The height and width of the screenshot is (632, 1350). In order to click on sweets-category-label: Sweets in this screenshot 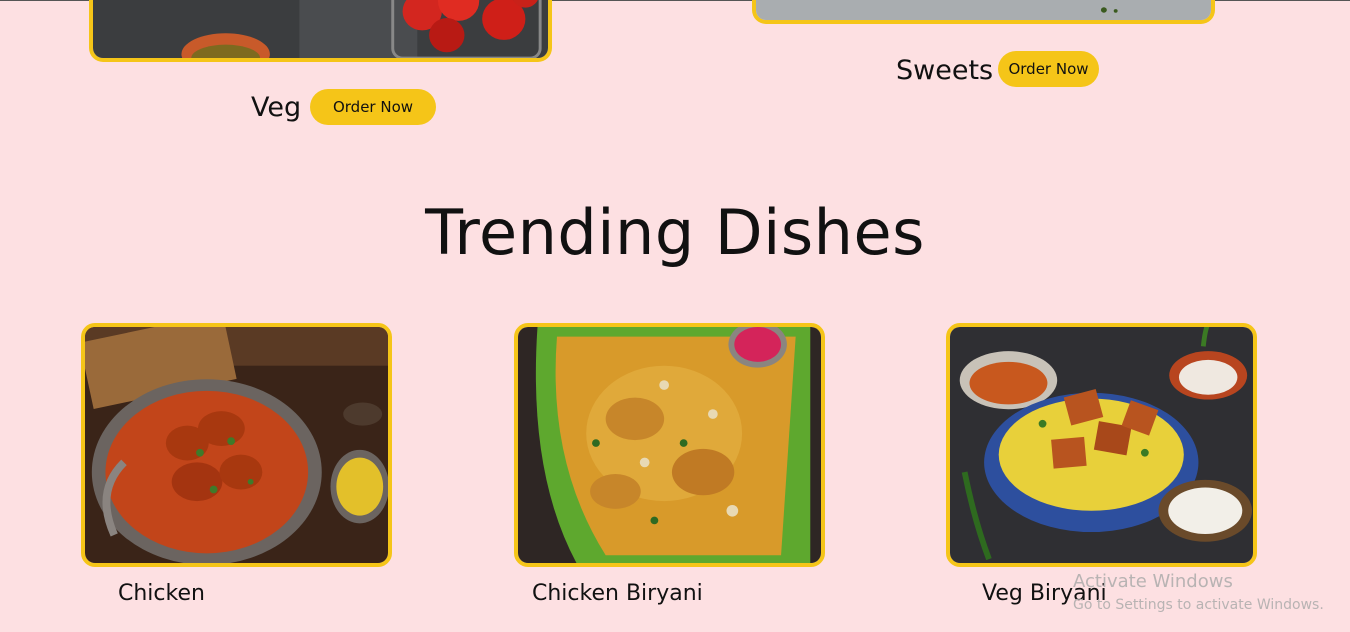, I will do `click(945, 70)`.